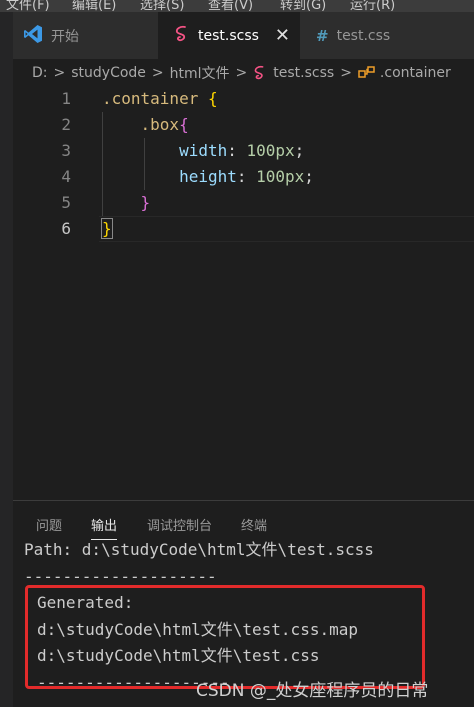 The width and height of the screenshot is (474, 707). Describe the element at coordinates (303, 6) in the screenshot. I see `menu-go: 转到(G)` at that location.